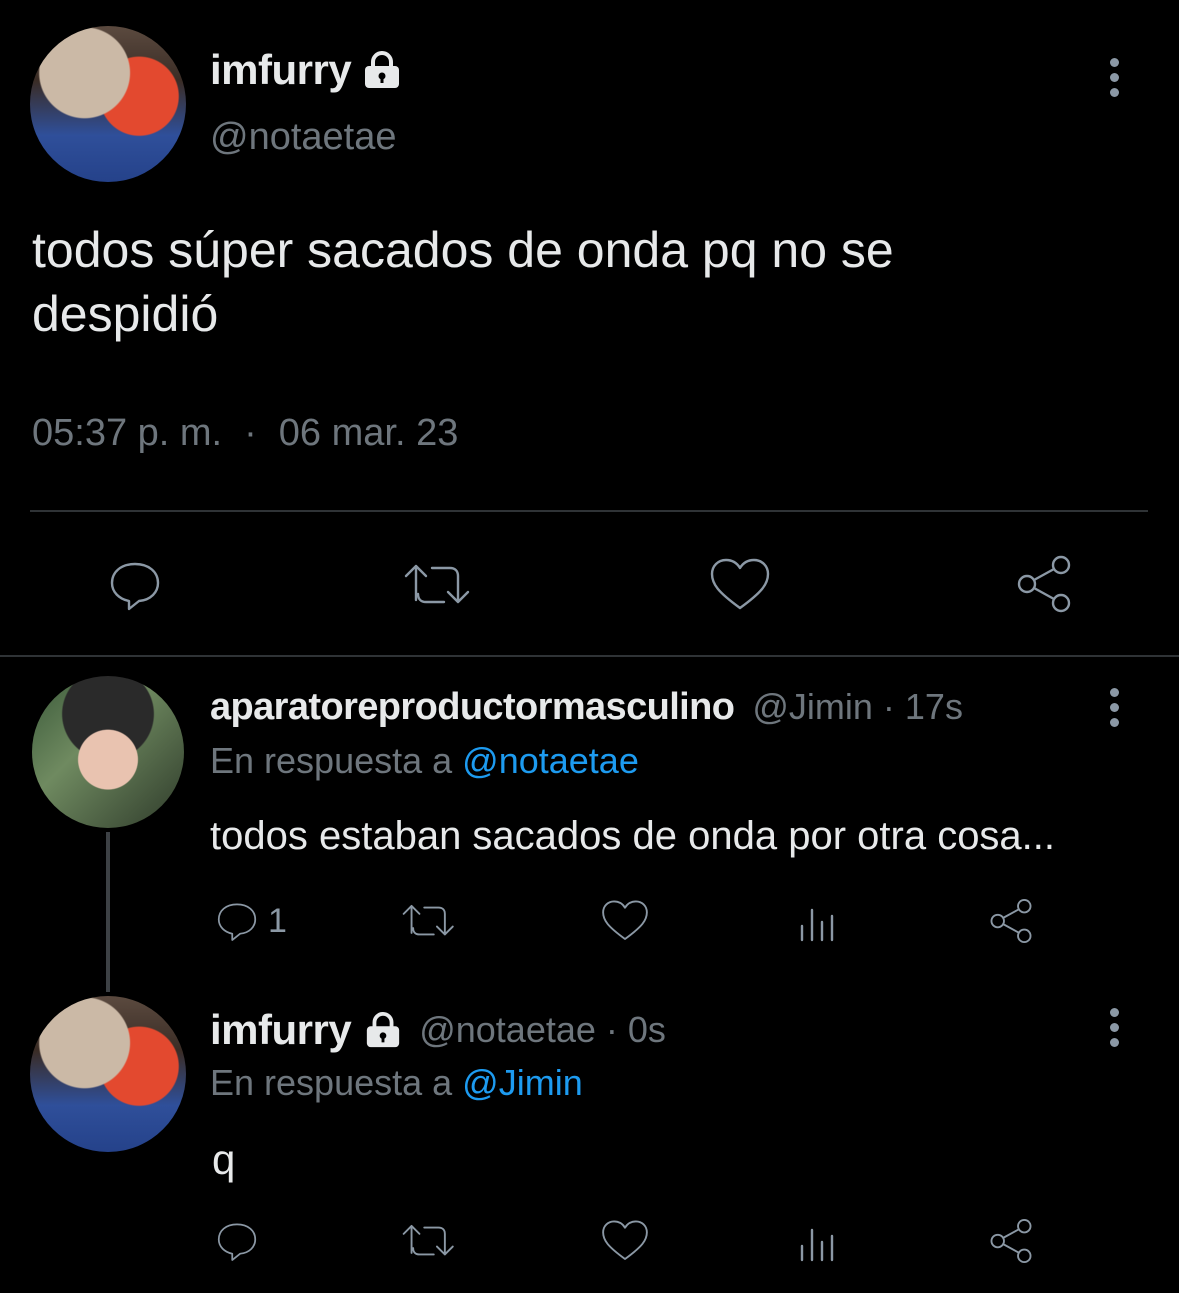  I want to click on author-display-name: imfurry, so click(281, 70).